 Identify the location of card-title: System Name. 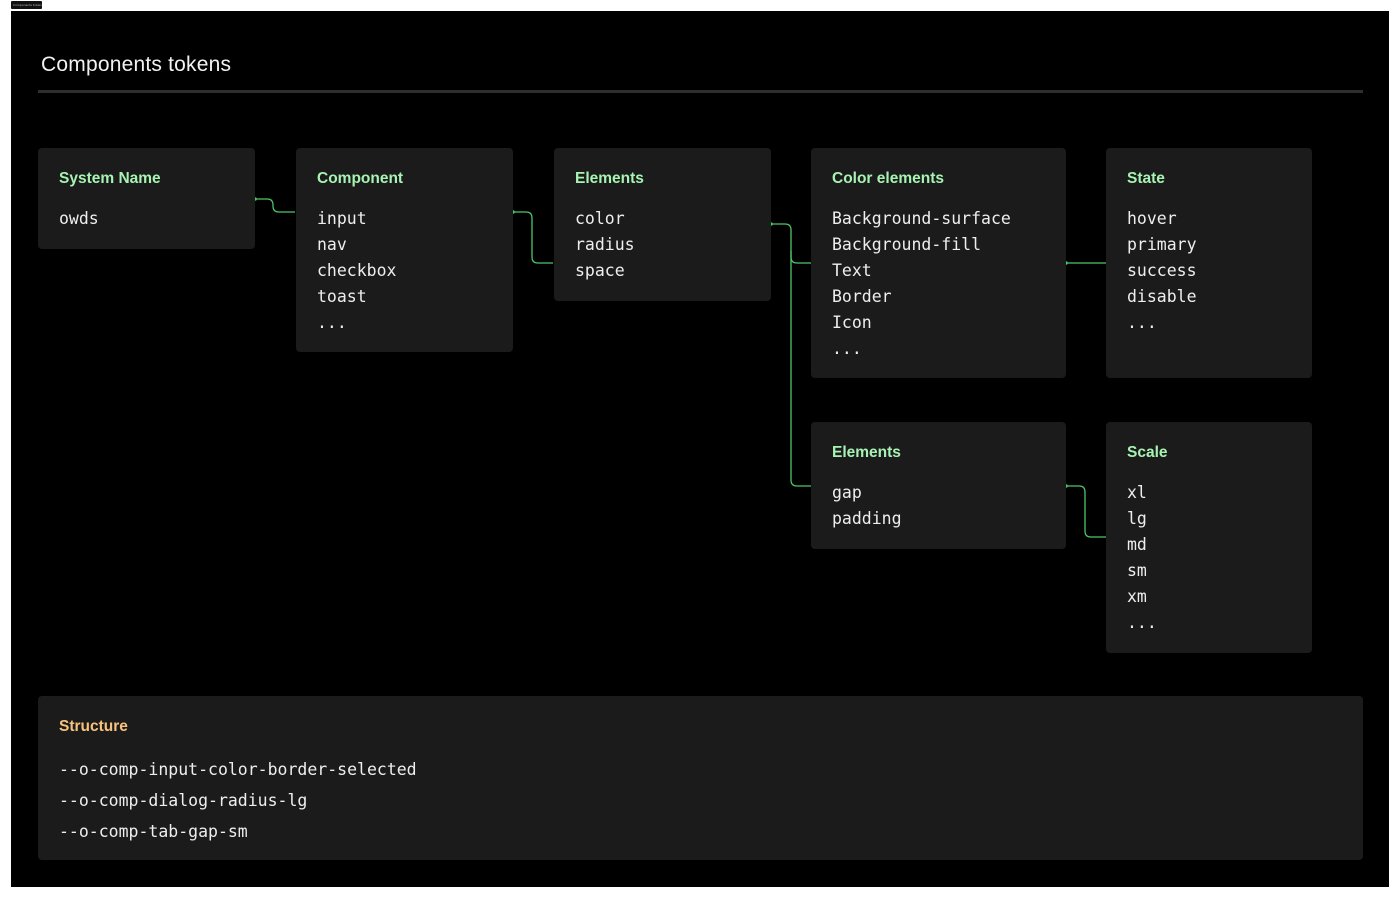
(110, 178).